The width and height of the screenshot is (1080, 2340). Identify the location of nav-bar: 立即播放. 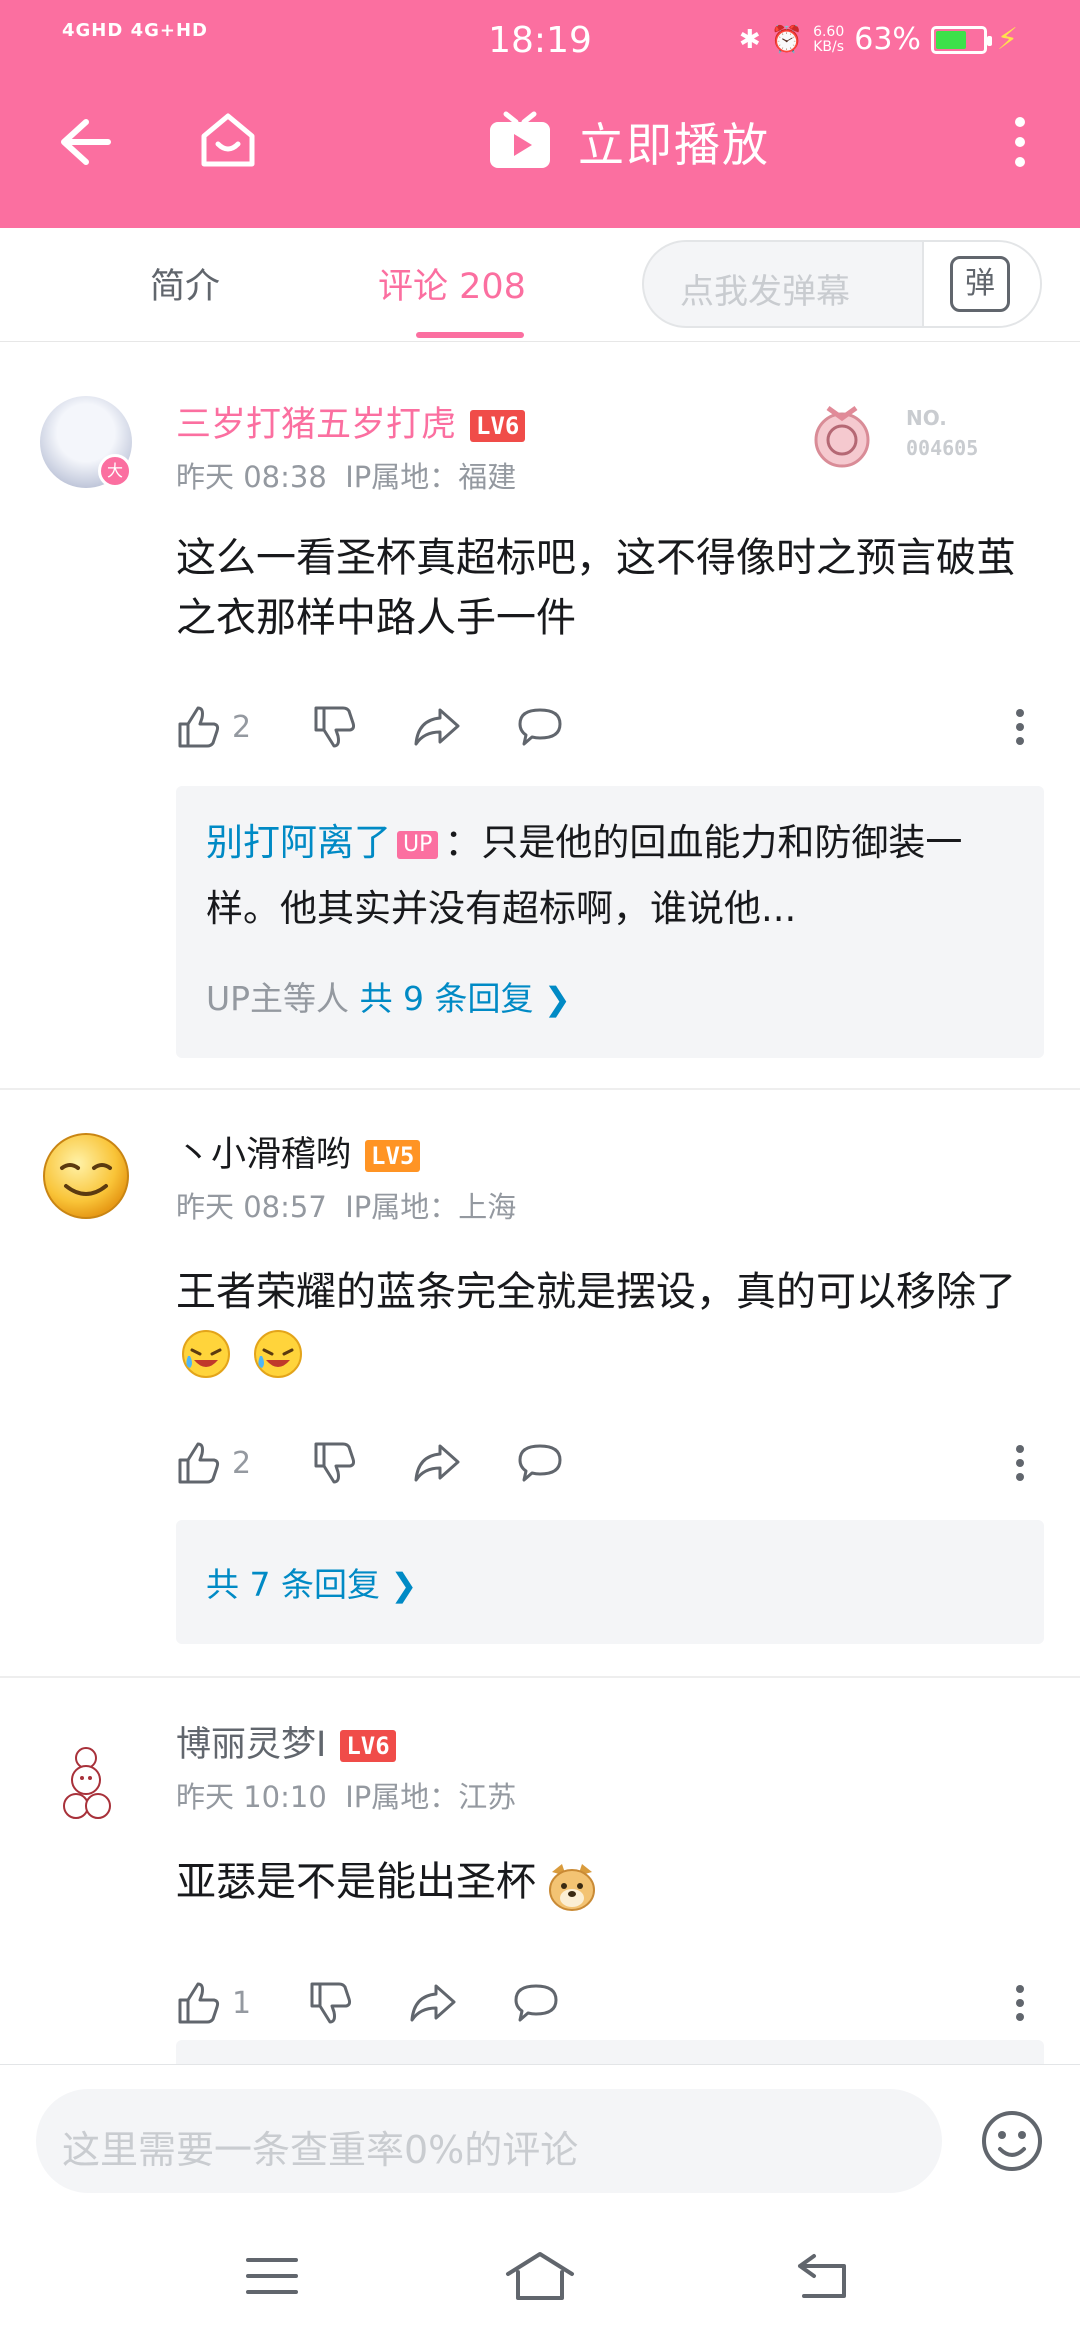
(540, 156).